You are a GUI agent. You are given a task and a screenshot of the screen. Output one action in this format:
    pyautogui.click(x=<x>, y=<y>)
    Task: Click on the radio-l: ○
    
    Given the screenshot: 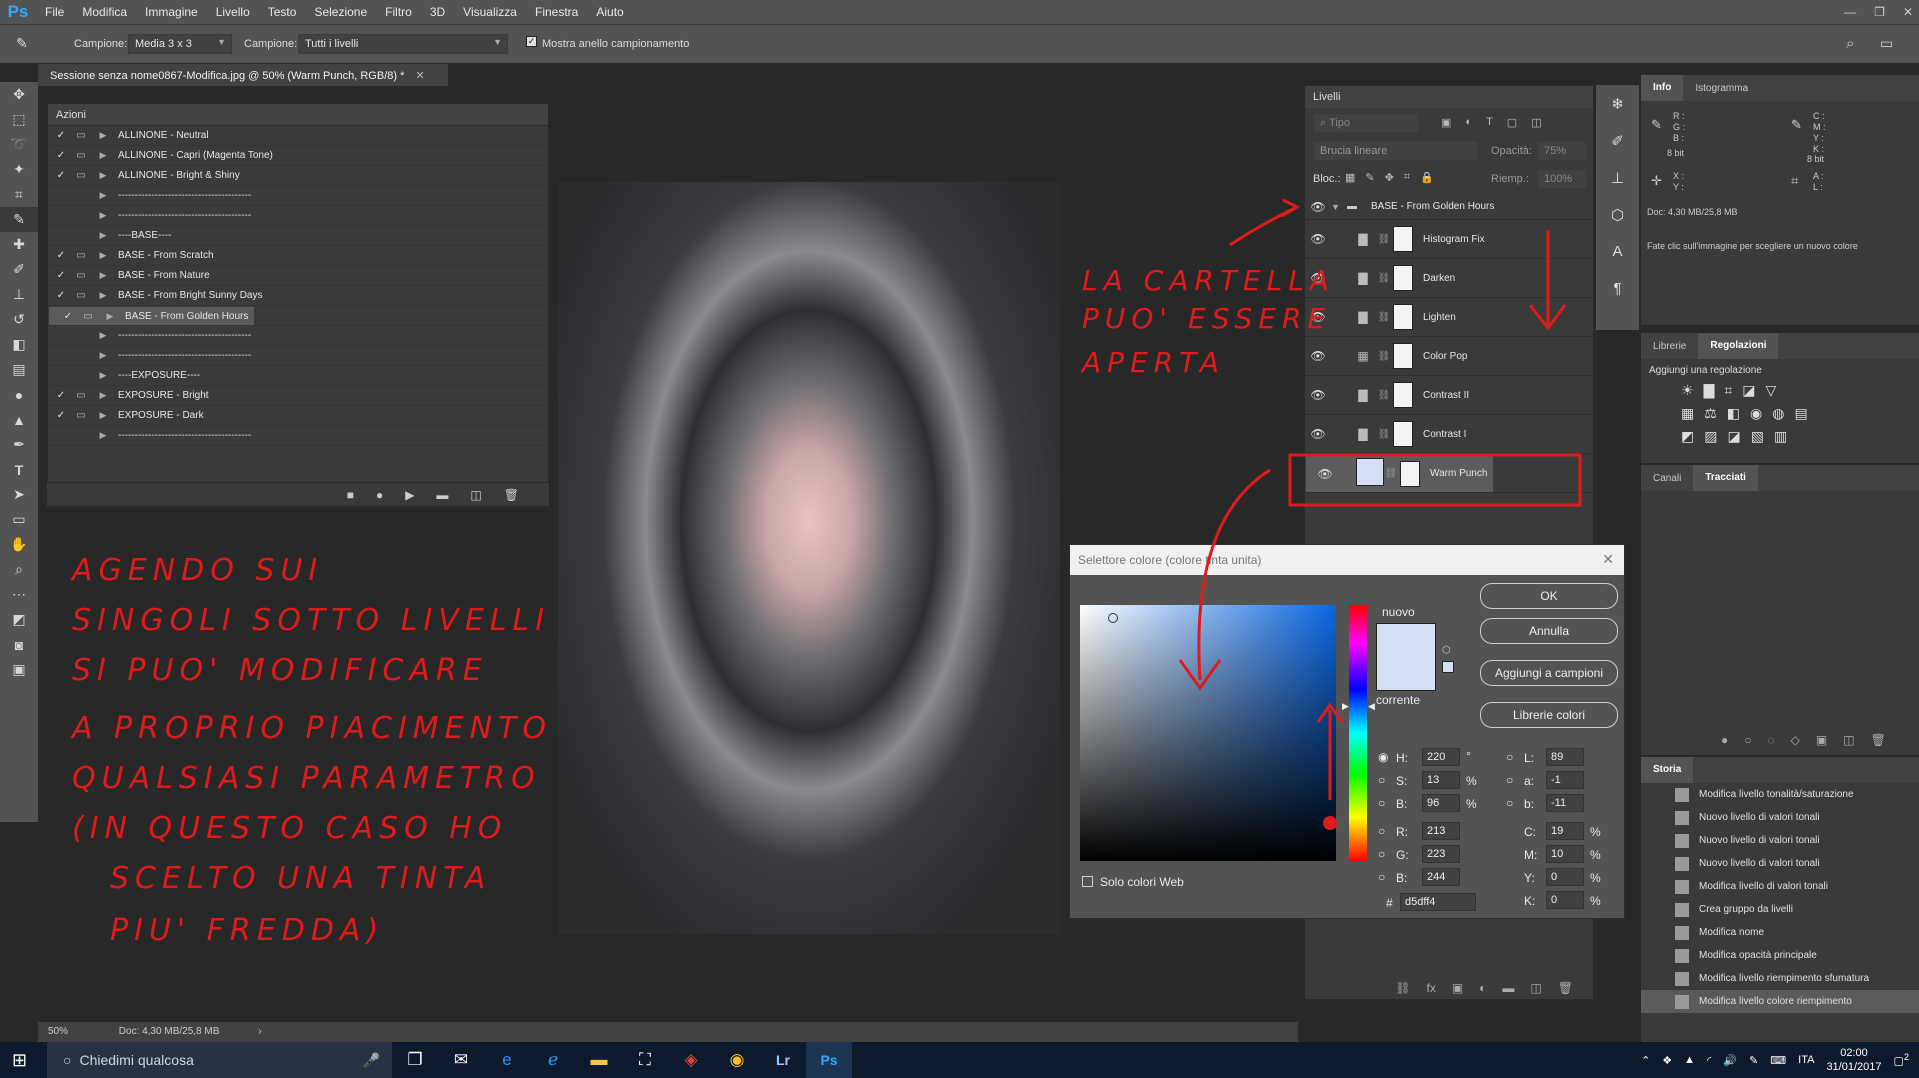 What is the action you would take?
    pyautogui.click(x=1509, y=757)
    